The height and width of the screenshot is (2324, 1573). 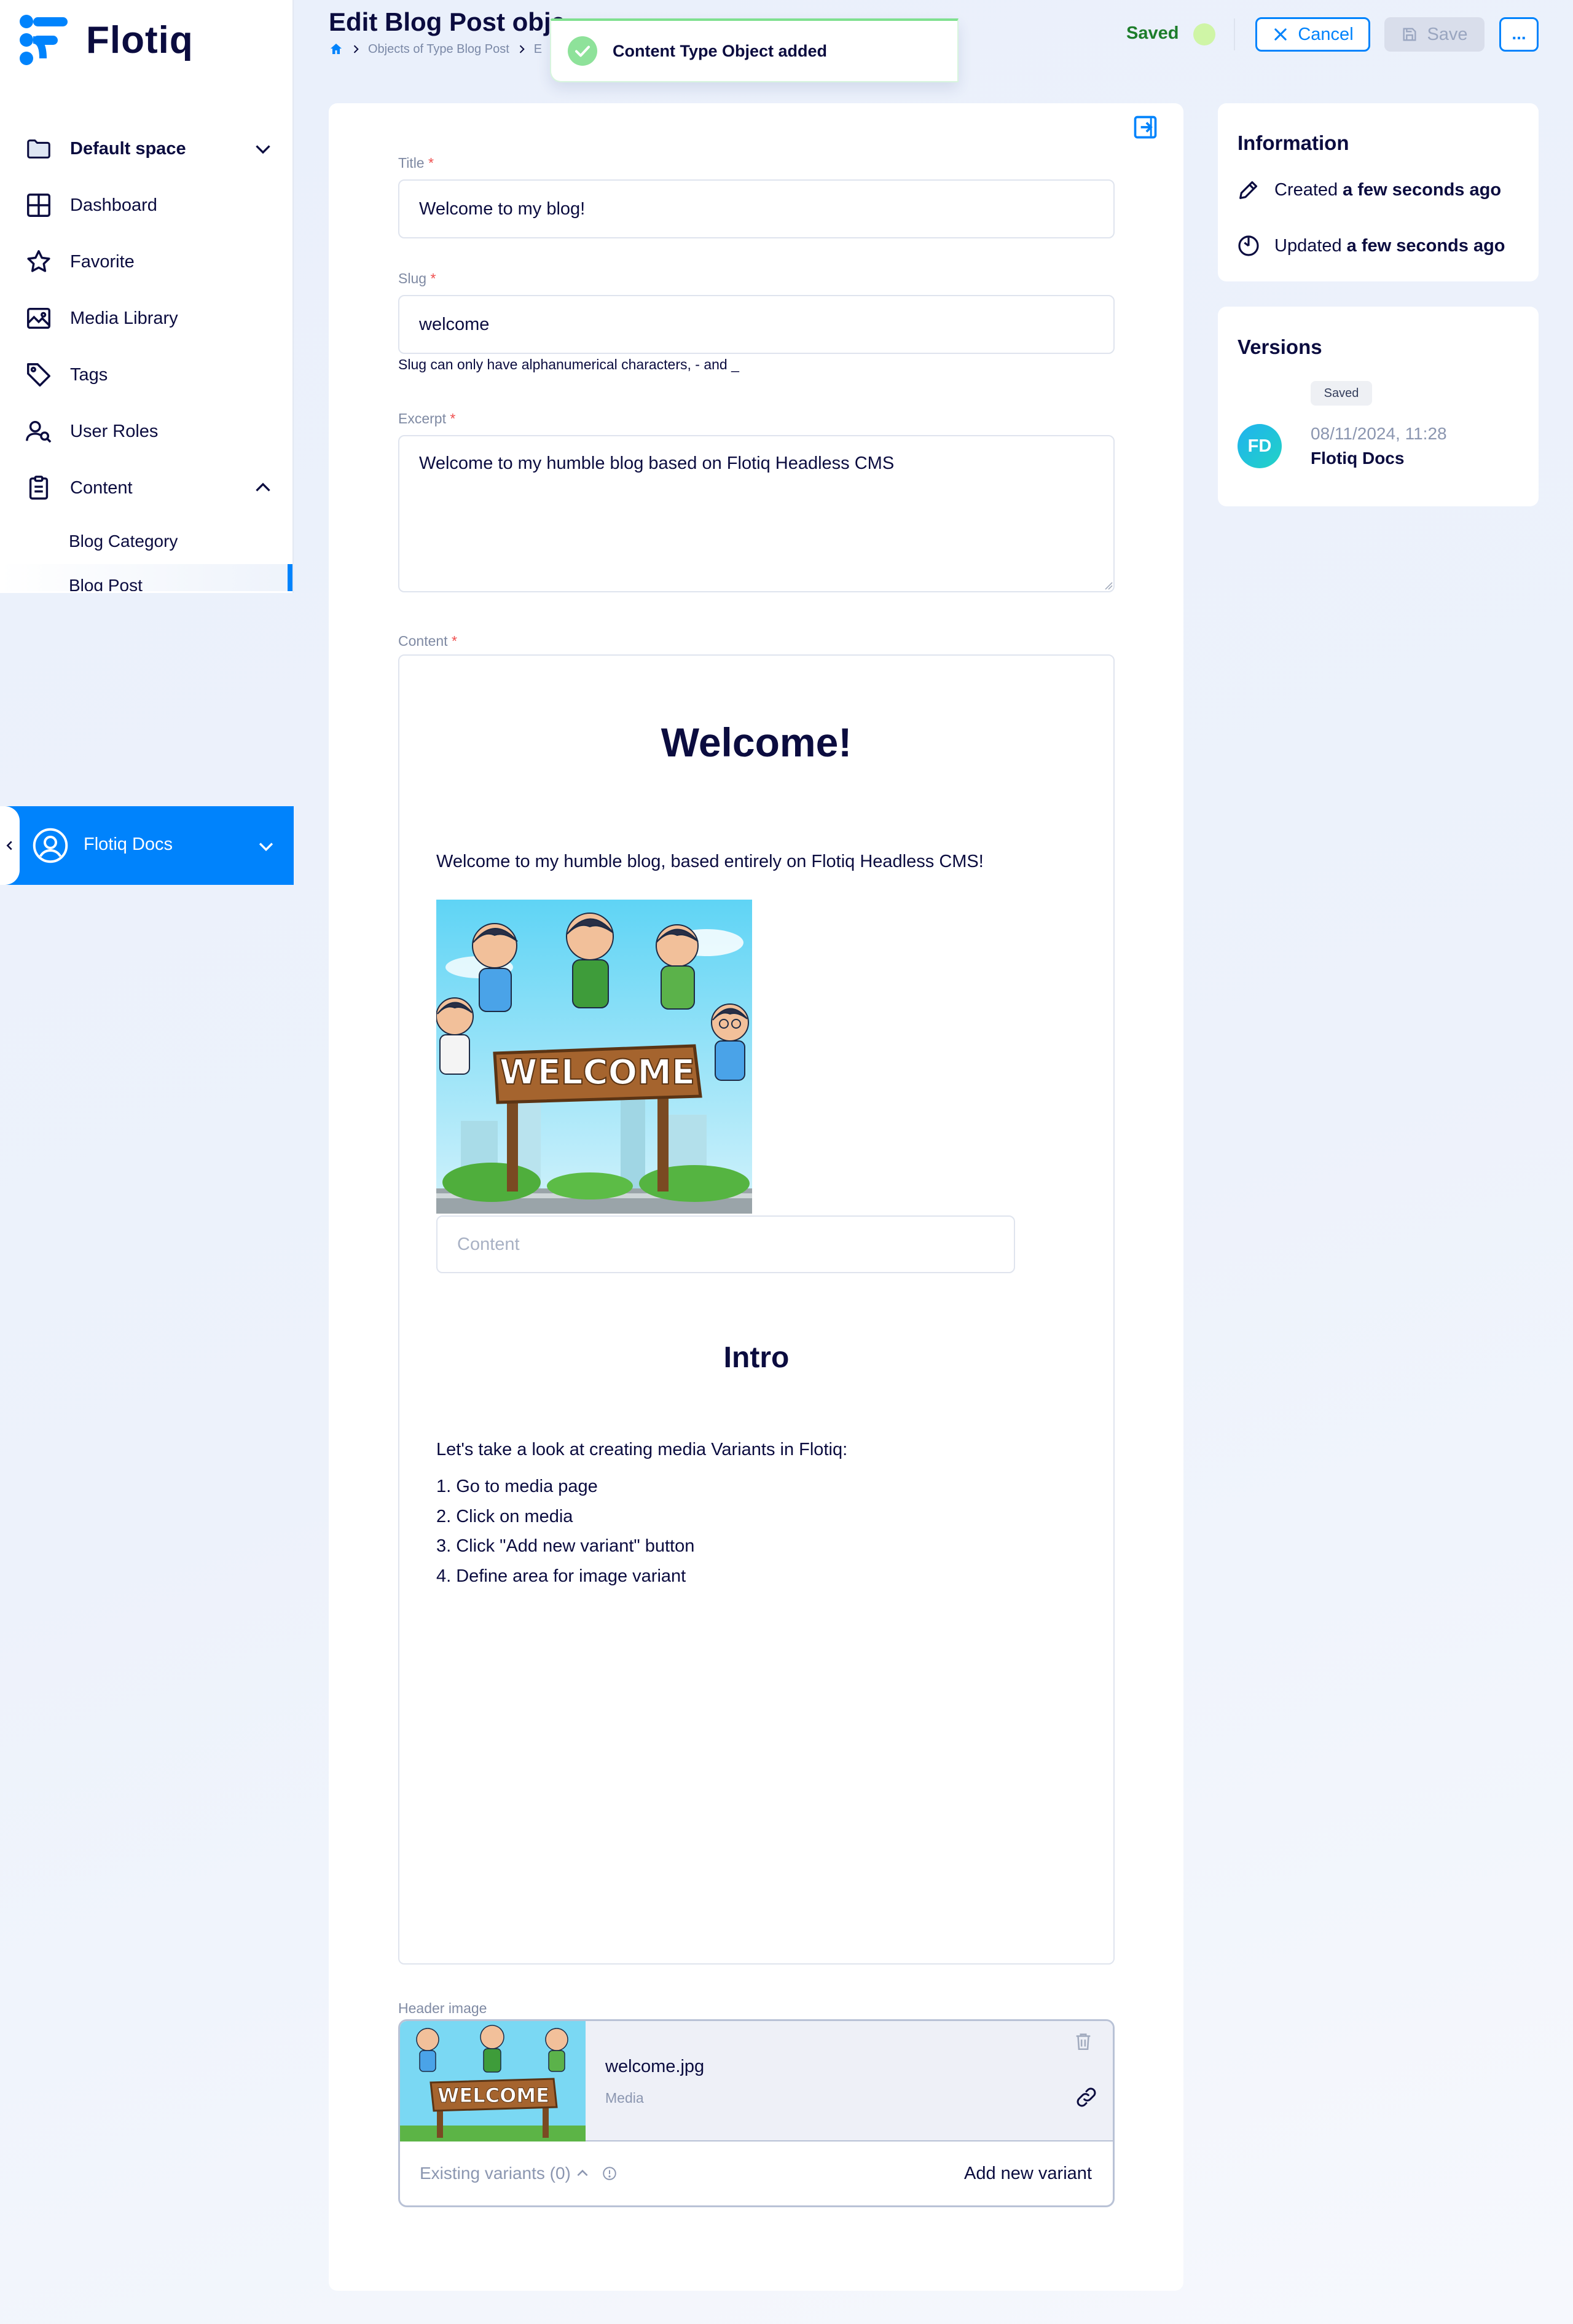 I want to click on sidebar-item-label: Tags, so click(x=89, y=374).